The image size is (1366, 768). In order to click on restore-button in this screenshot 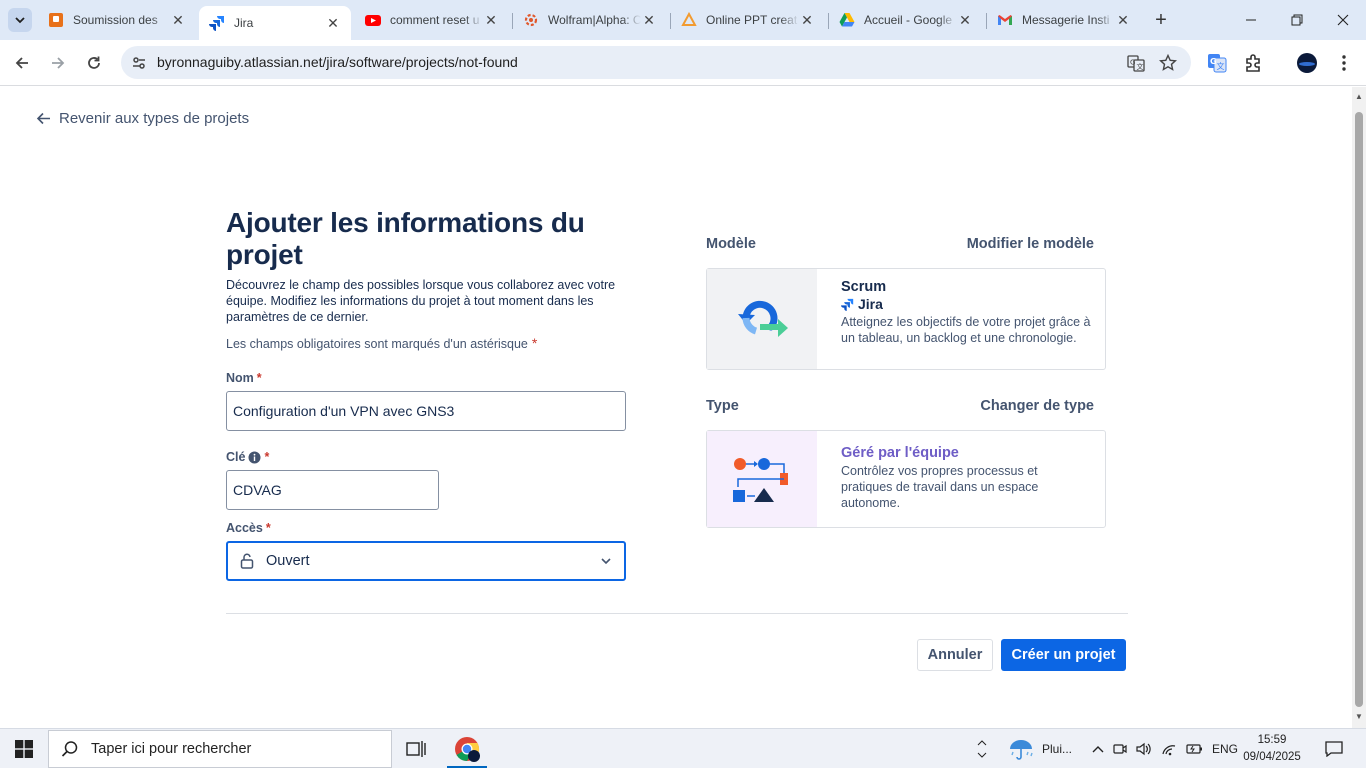, I will do `click(1297, 20)`.